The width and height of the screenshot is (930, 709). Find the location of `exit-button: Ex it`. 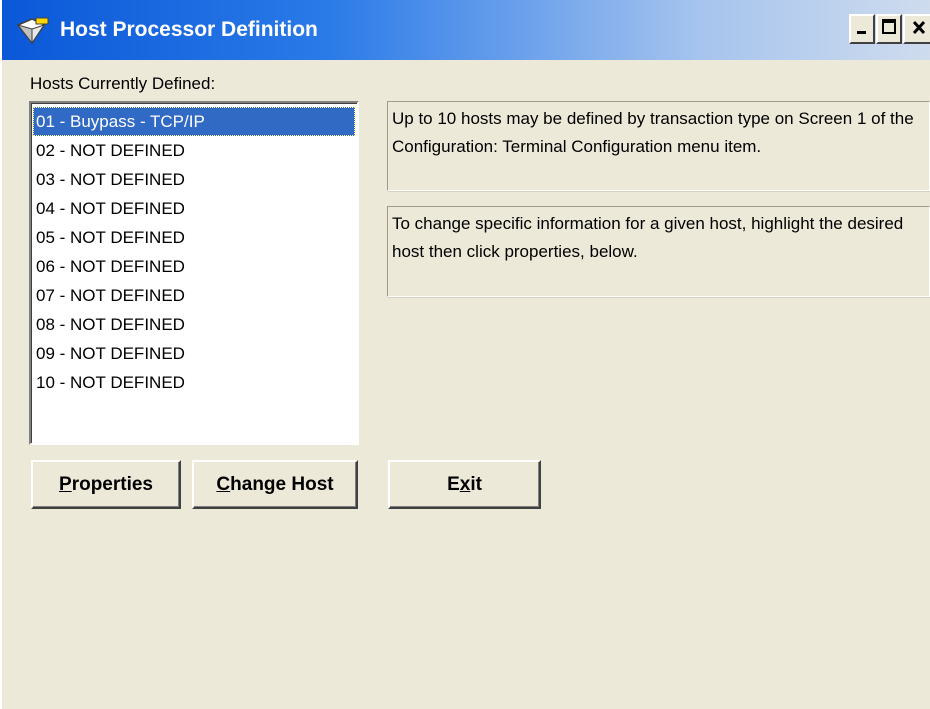

exit-button: Ex it is located at coordinates (464, 484).